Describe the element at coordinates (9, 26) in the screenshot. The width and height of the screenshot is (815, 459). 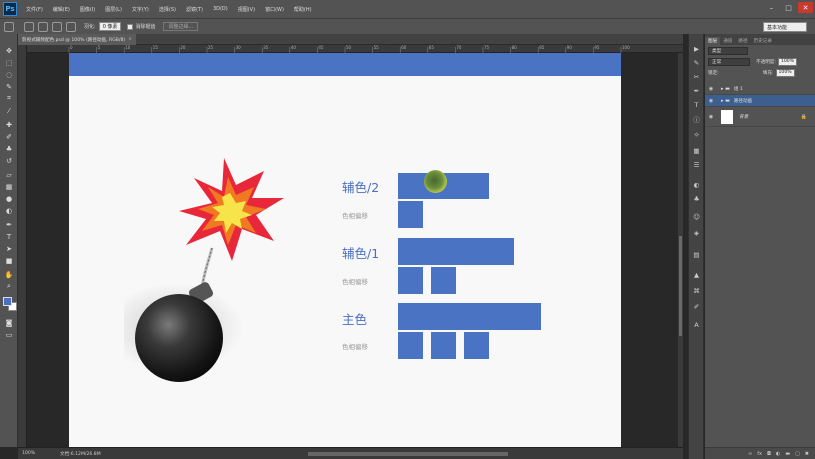
I see `lasso-tool-icon` at that location.